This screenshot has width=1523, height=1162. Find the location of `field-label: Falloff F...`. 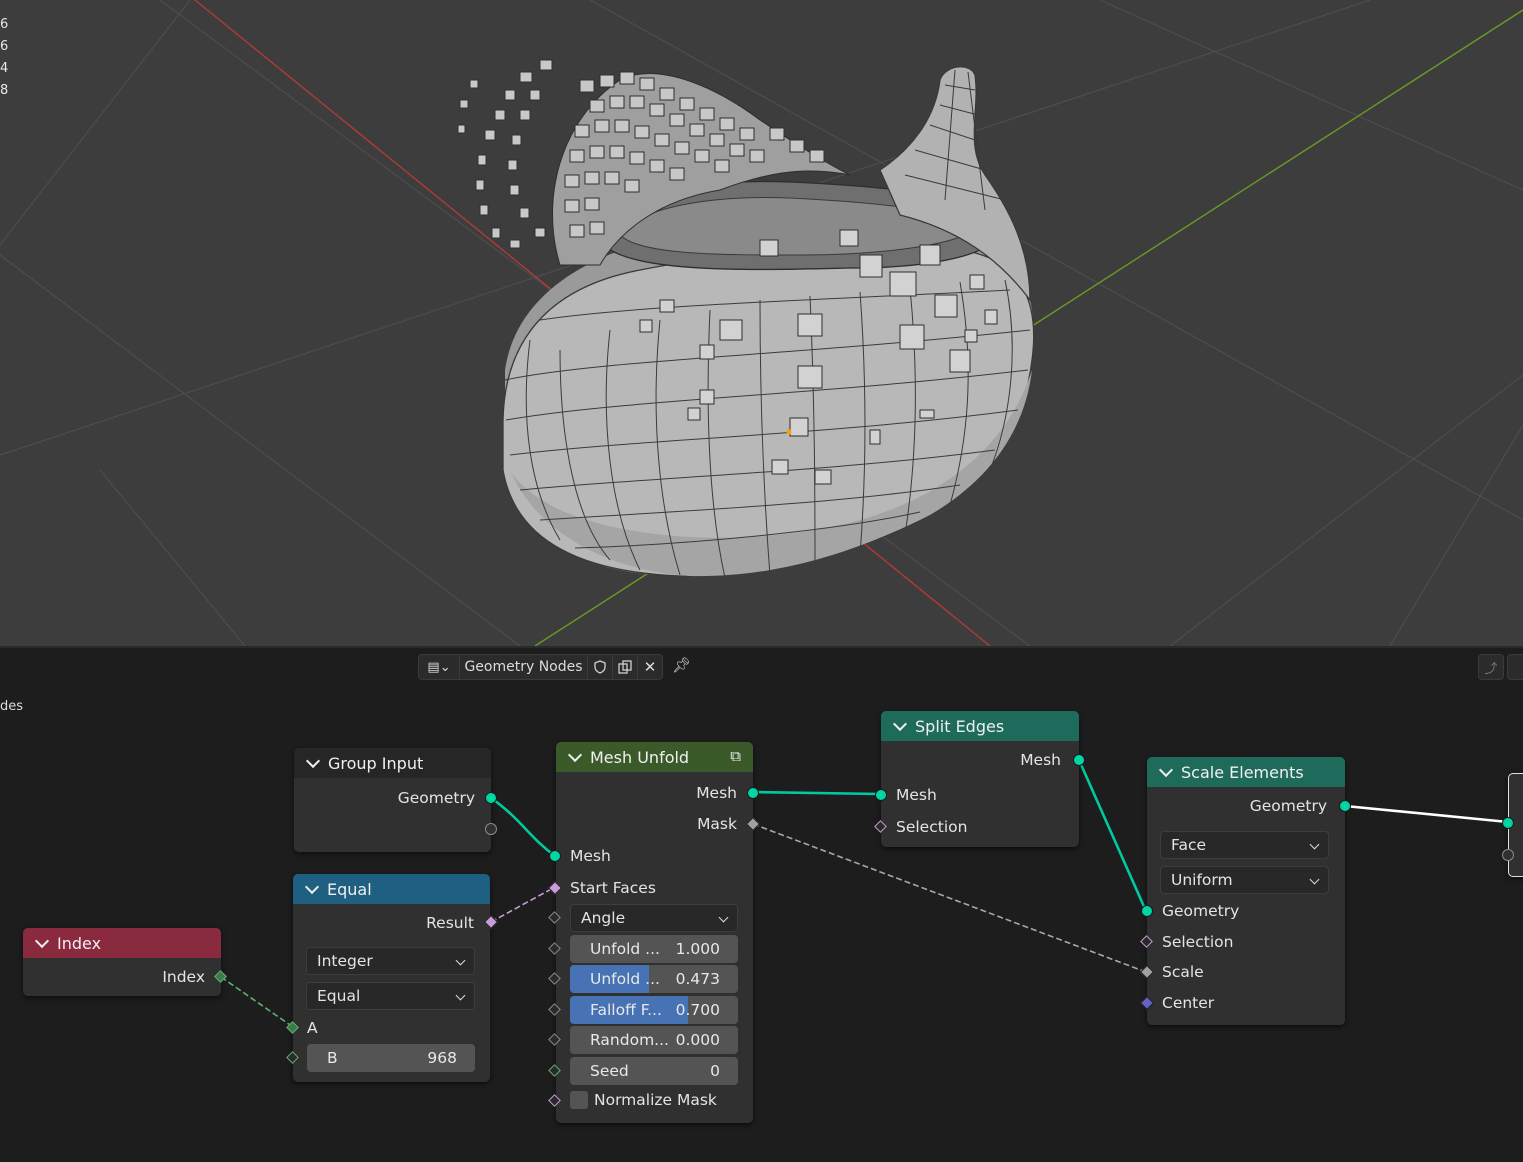

field-label: Falloff F... is located at coordinates (626, 1010).